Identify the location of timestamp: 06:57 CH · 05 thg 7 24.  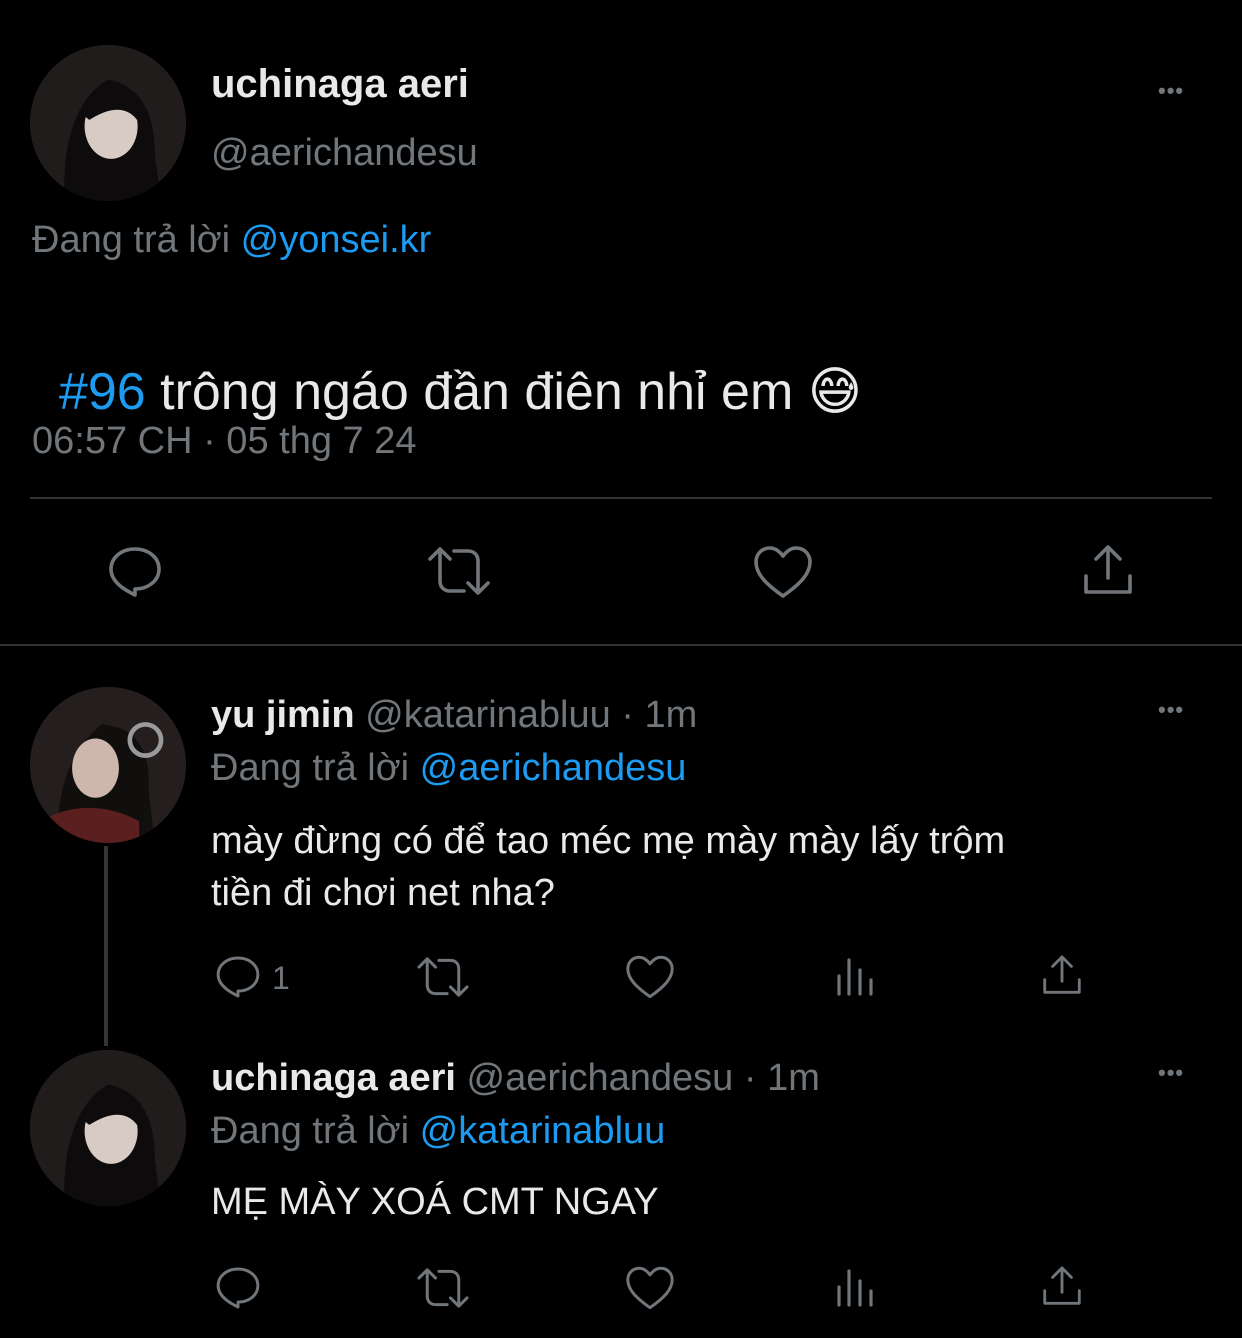
(224, 441).